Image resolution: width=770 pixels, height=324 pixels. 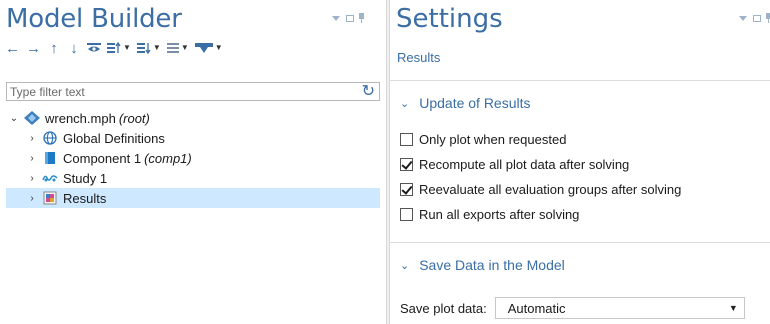 What do you see at coordinates (50, 198) in the screenshot?
I see `results-icon` at bounding box center [50, 198].